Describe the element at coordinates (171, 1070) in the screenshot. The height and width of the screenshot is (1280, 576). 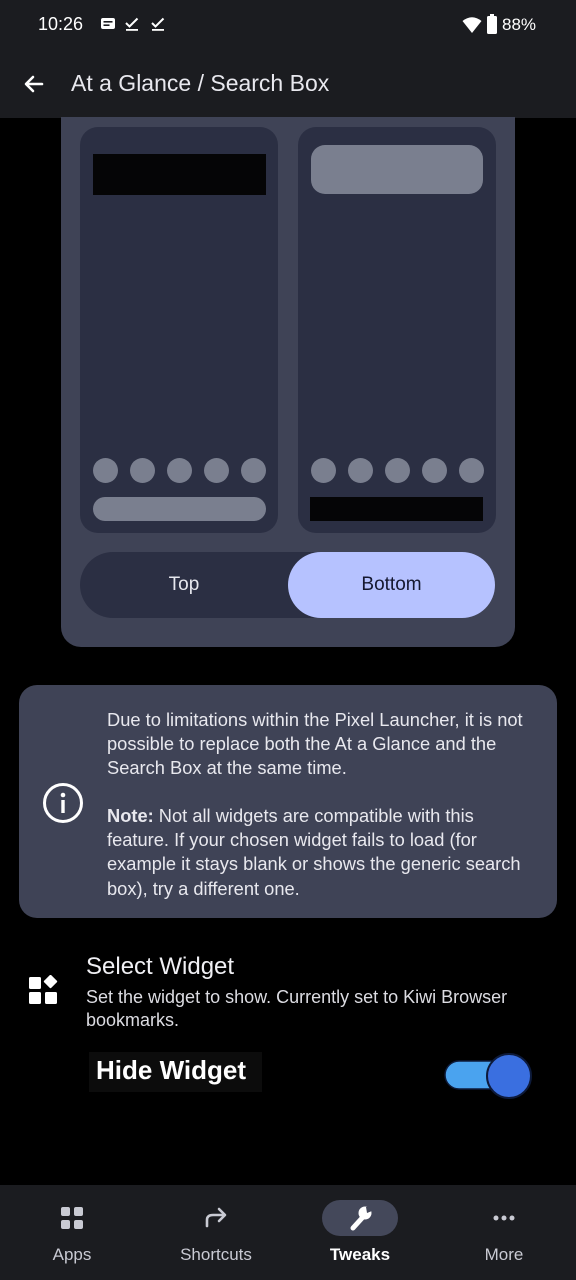
I see `hide-widget-label: Hide Widget` at that location.